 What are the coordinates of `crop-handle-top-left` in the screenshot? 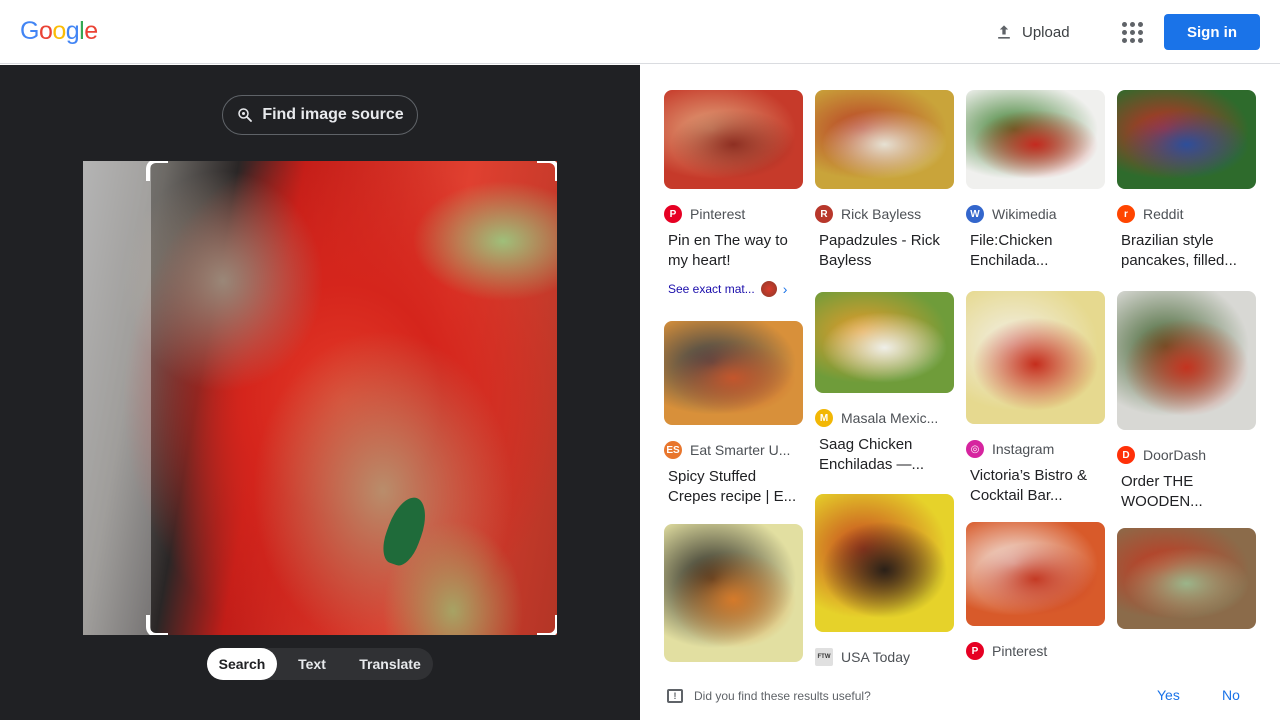 It's located at (157, 171).